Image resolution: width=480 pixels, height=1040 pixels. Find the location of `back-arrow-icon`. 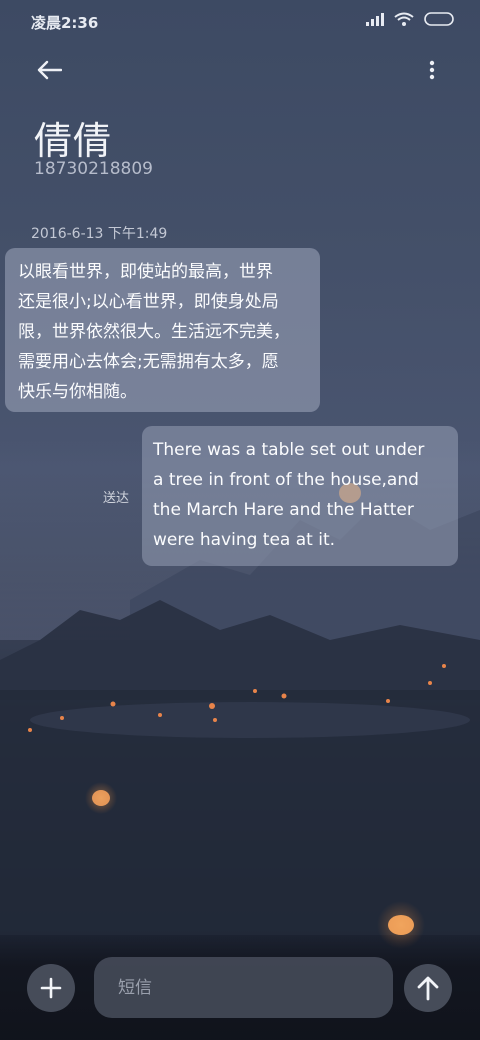

back-arrow-icon is located at coordinates (49, 70).